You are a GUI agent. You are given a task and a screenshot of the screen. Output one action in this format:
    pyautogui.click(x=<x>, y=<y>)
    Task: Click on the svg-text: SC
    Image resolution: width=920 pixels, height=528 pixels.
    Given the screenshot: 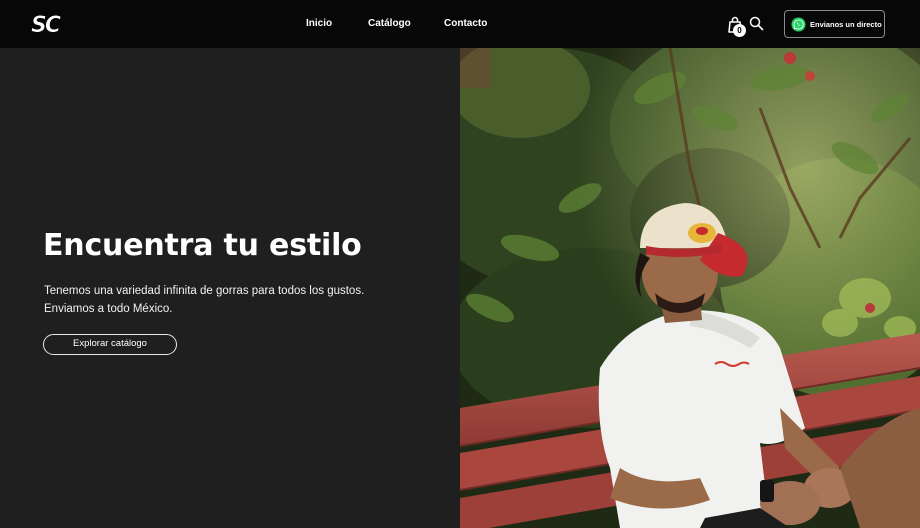 What is the action you would take?
    pyautogui.click(x=46, y=25)
    